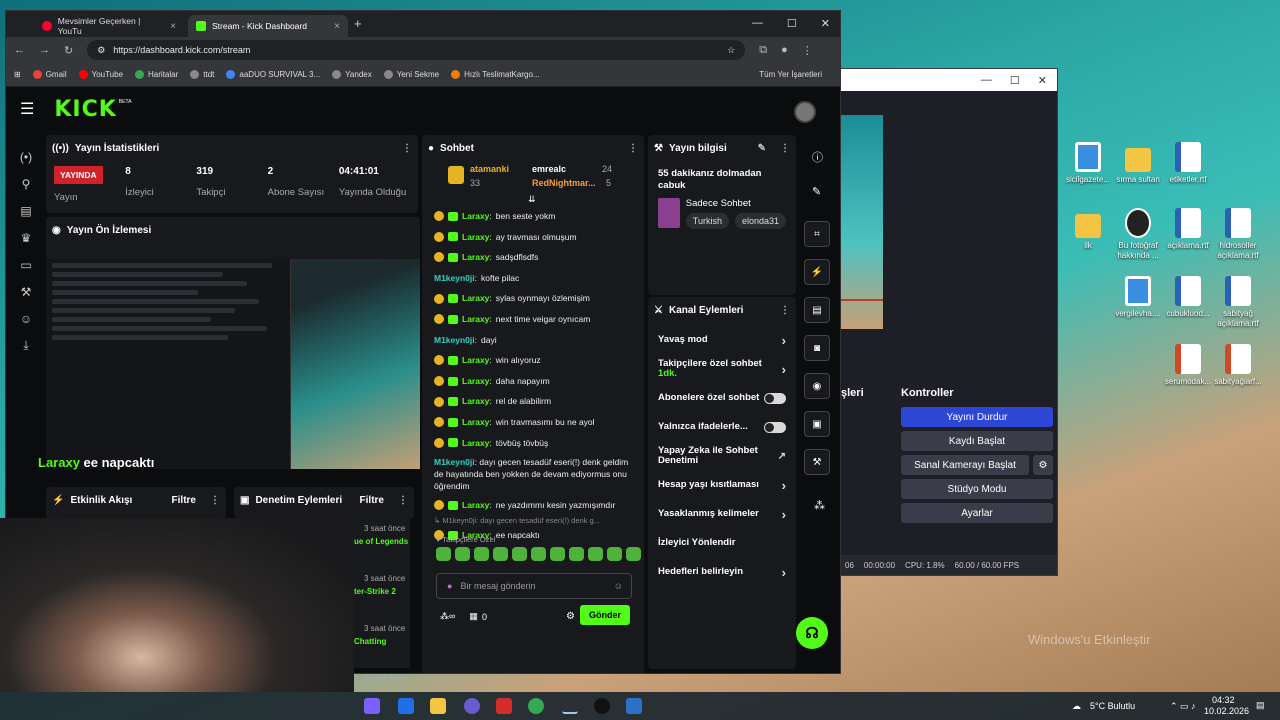  What do you see at coordinates (805, 112) in the screenshot?
I see `user-avatar` at bounding box center [805, 112].